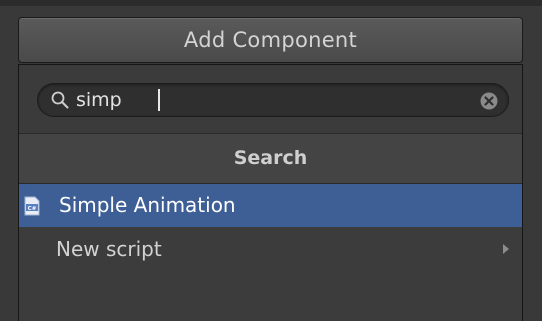 The height and width of the screenshot is (321, 542). I want to click on new-script-item: New script, so click(270, 249).